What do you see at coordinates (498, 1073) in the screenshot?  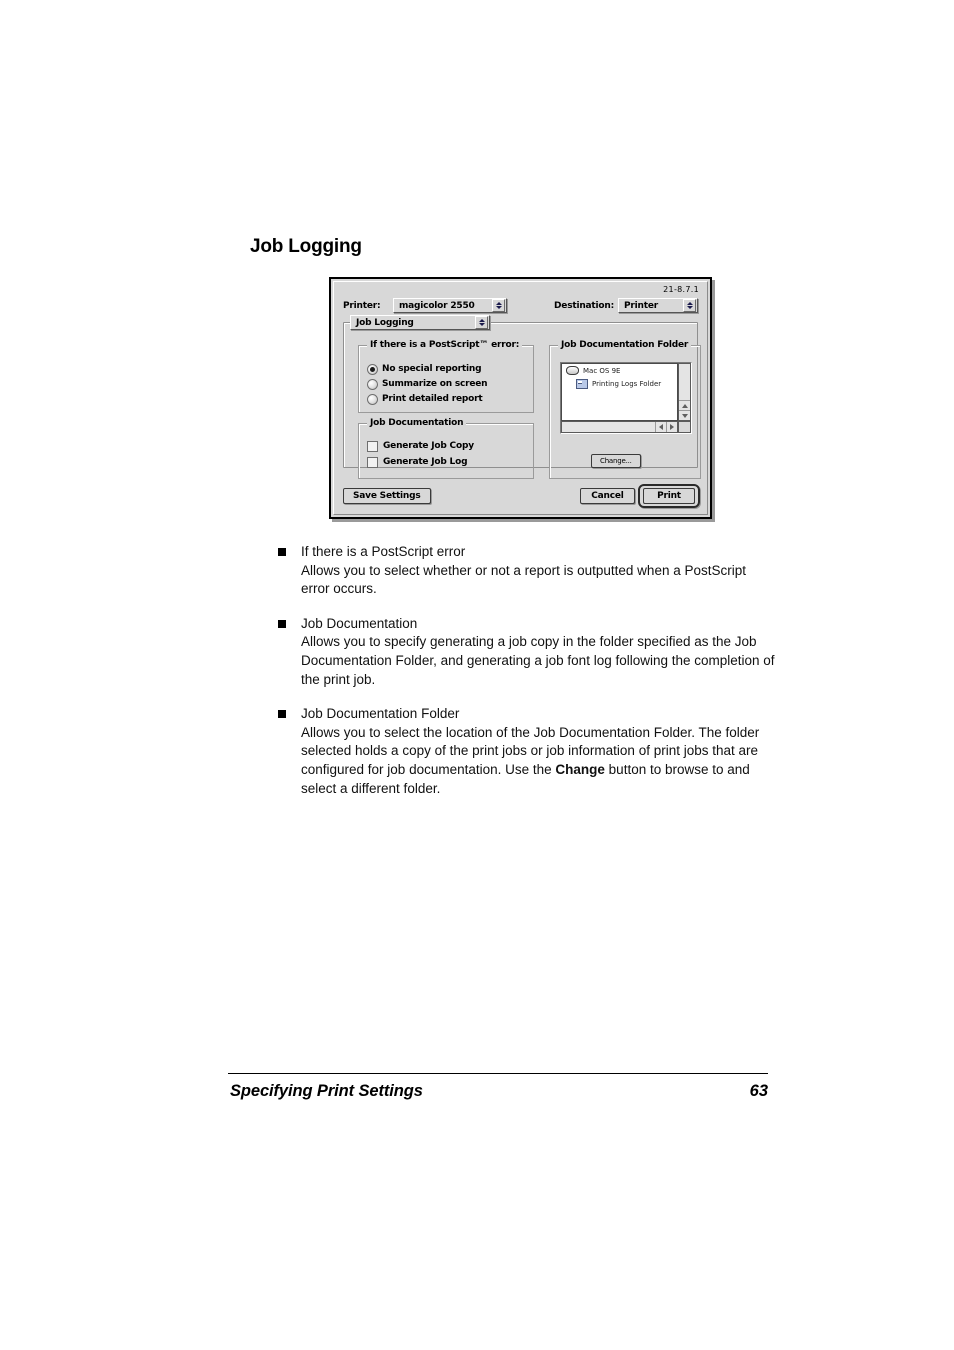 I see `footer-divider` at bounding box center [498, 1073].